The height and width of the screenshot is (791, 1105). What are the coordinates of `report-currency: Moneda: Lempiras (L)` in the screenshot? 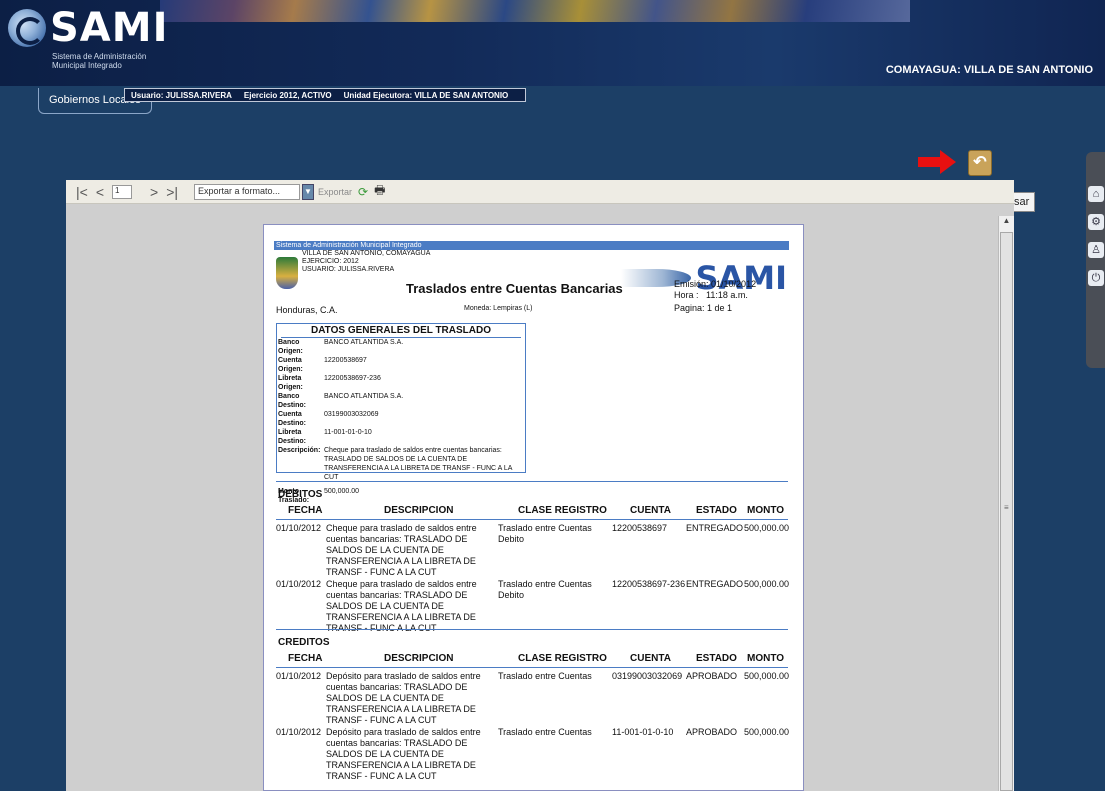 It's located at (498, 308).